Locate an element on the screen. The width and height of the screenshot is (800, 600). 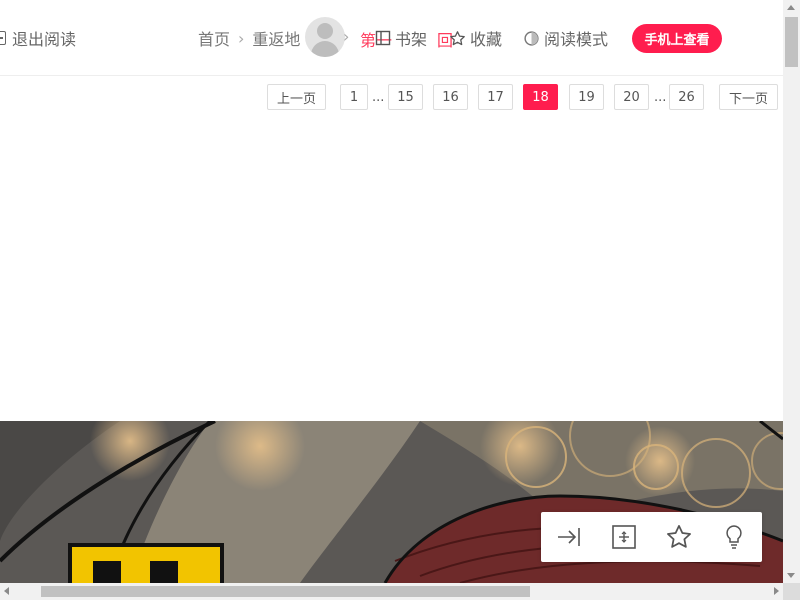
favorite-button: 收藏 is located at coordinates (475, 38).